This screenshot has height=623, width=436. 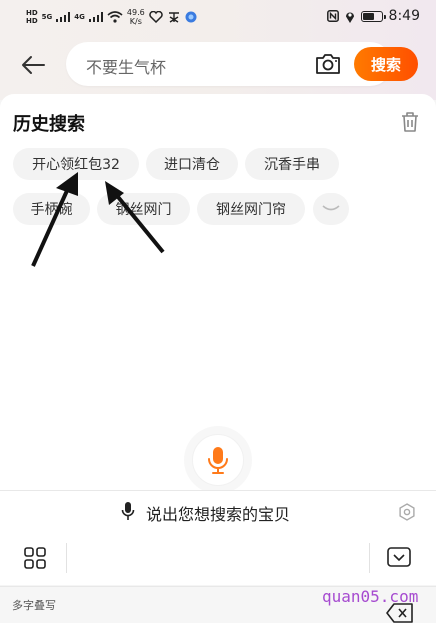 I want to click on expand-more-button, so click(x=331, y=209).